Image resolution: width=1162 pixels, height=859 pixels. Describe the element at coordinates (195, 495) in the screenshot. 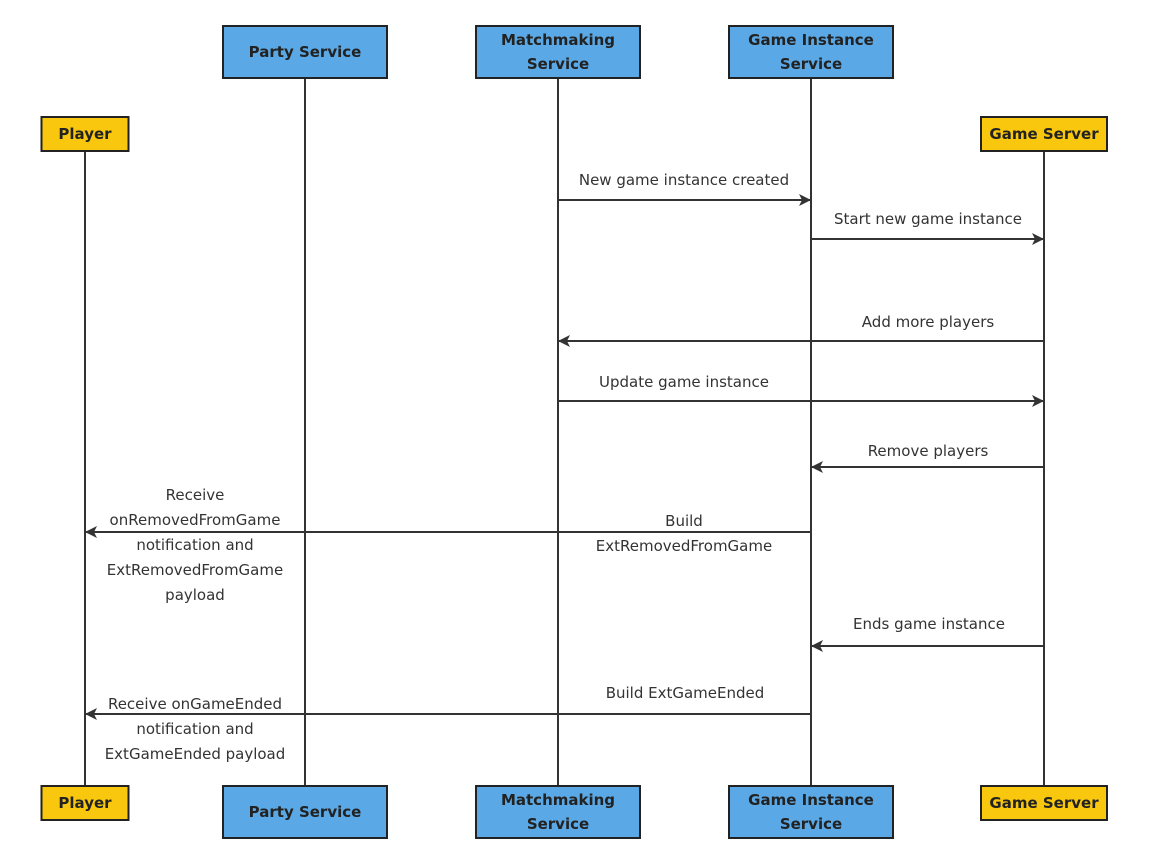

I see `receiver-note: Receive` at that location.